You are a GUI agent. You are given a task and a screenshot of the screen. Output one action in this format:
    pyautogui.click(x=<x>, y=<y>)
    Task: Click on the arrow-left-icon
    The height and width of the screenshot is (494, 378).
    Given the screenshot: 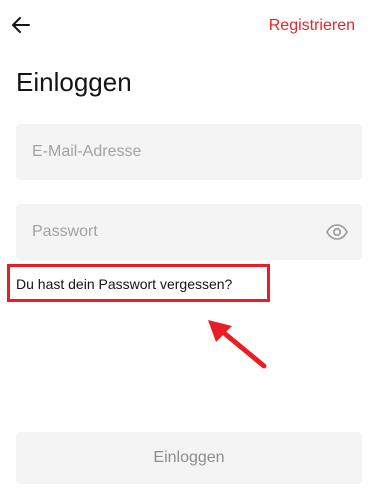 What is the action you would take?
    pyautogui.click(x=21, y=25)
    